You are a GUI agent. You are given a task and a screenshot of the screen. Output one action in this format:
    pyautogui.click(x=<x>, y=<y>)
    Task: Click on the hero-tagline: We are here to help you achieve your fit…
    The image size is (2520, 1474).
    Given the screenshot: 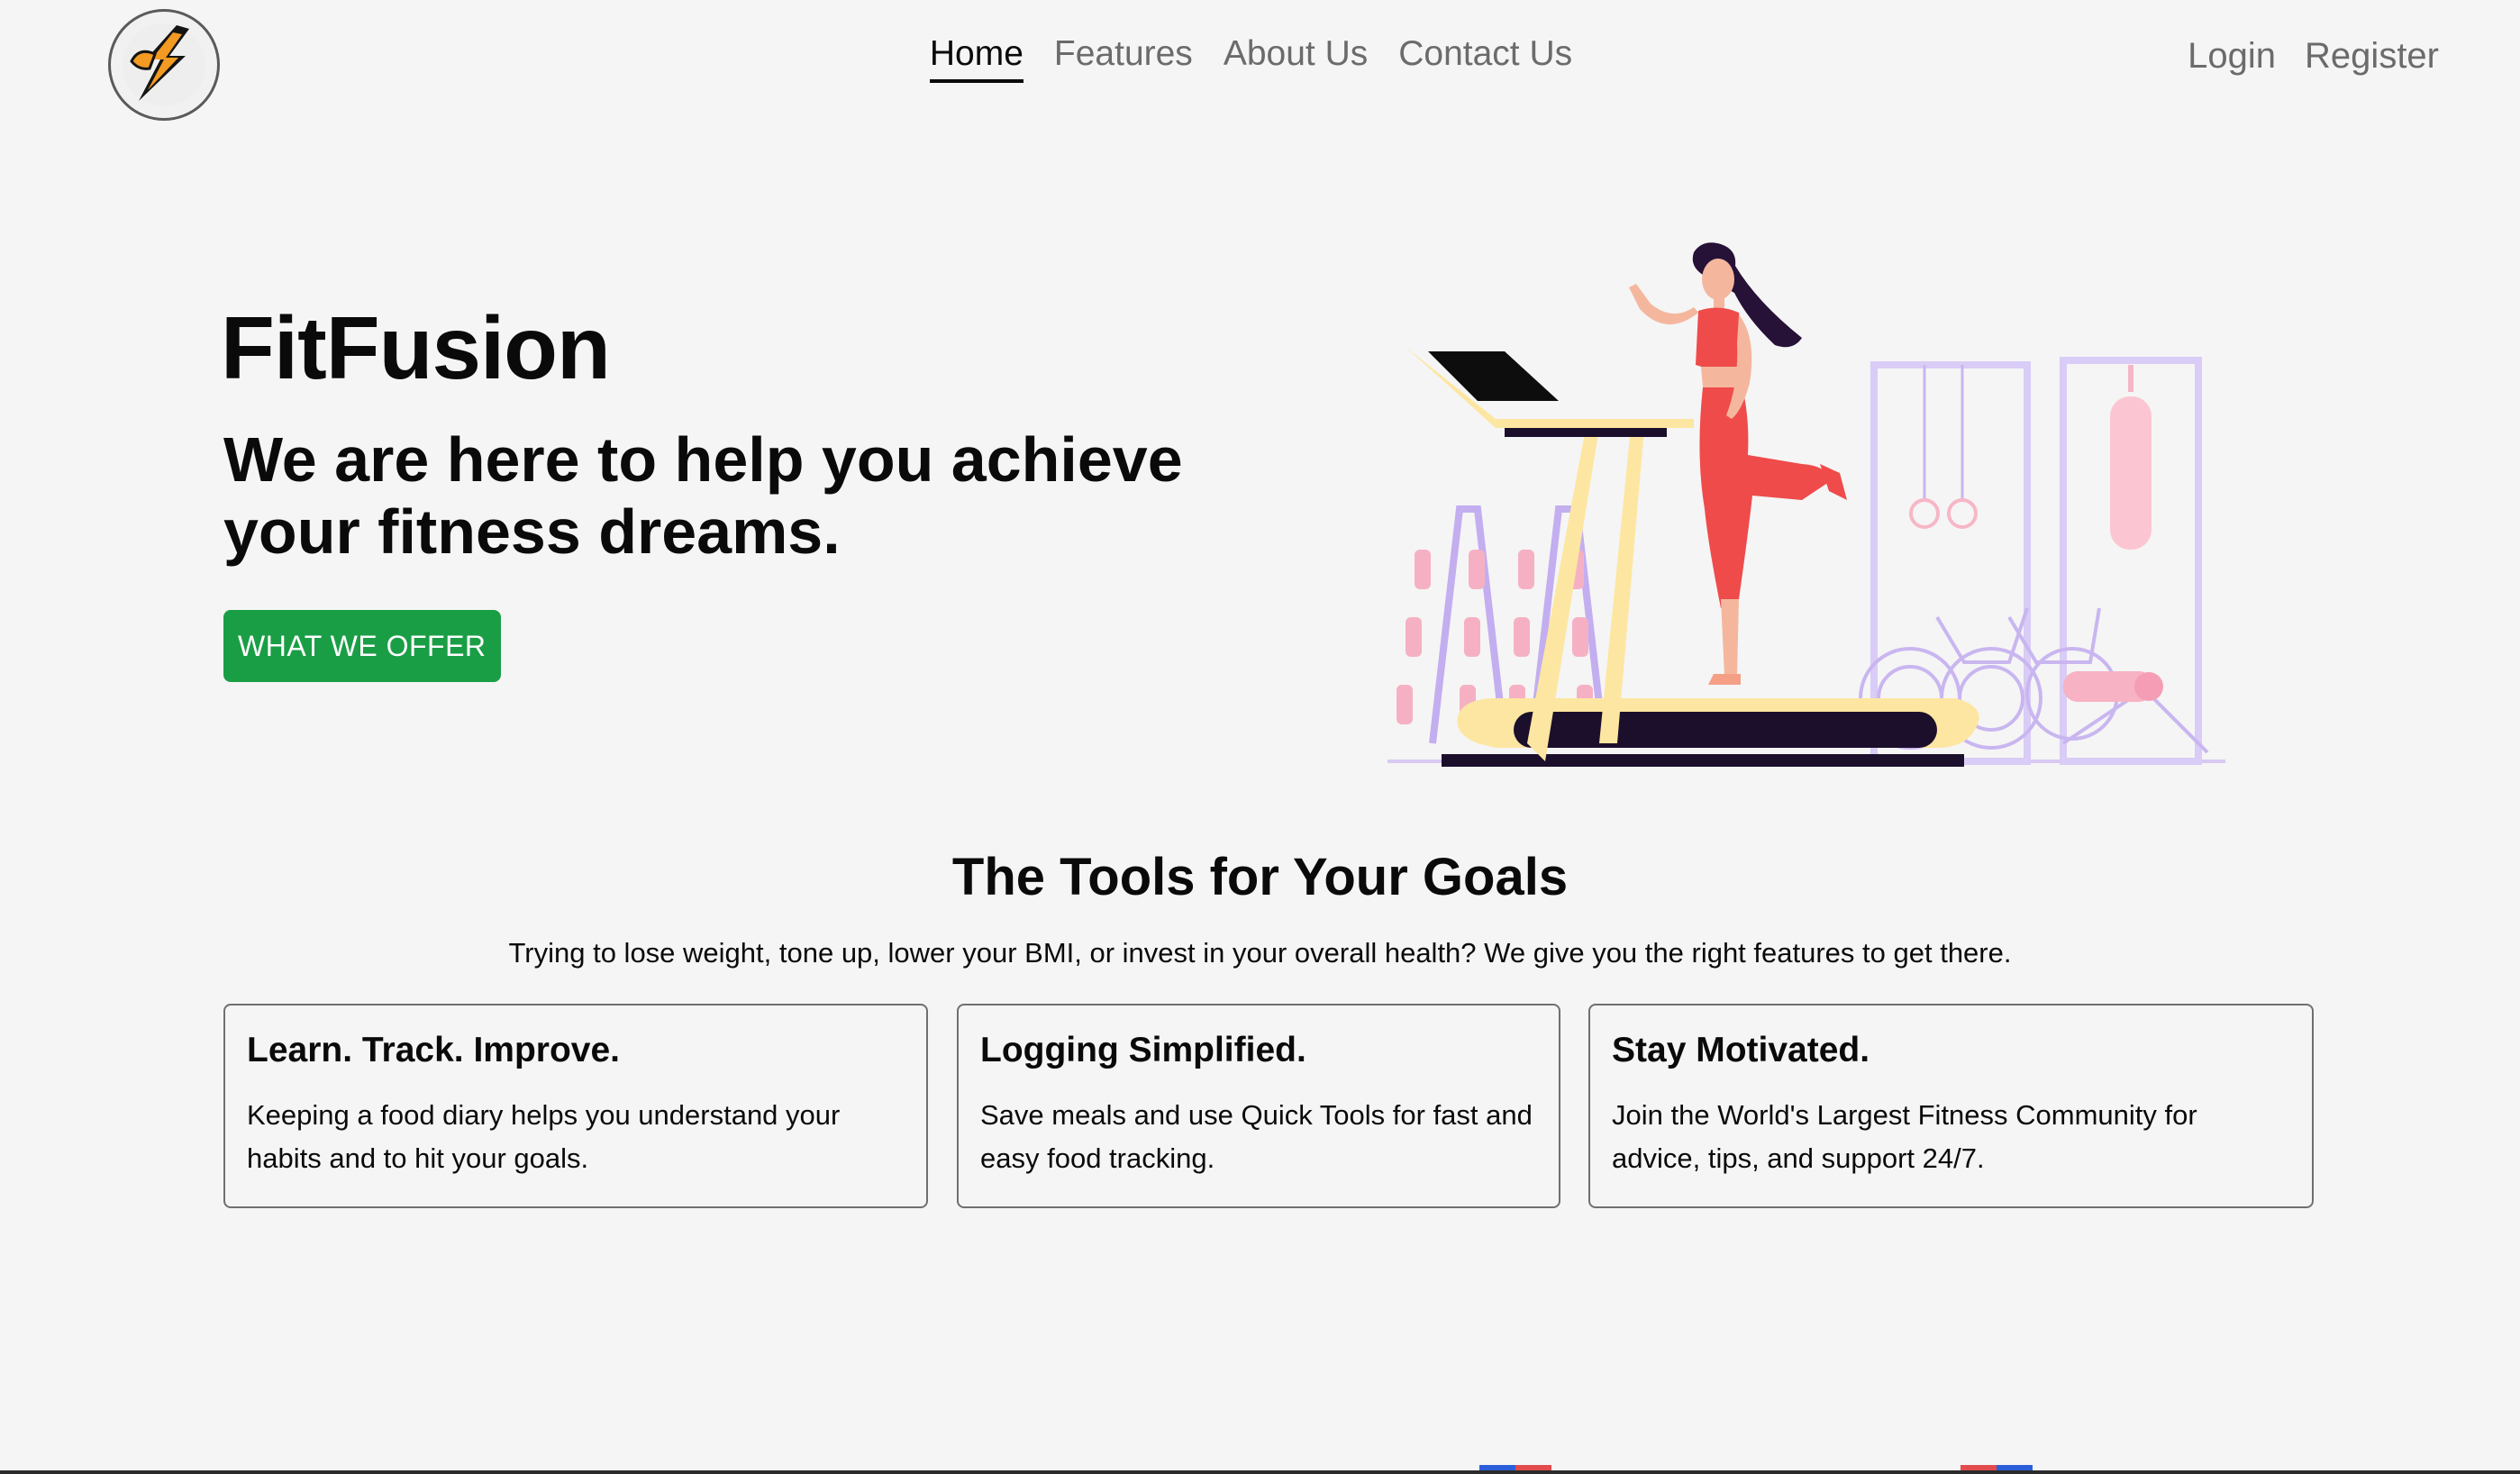 What is the action you would take?
    pyautogui.click(x=703, y=495)
    